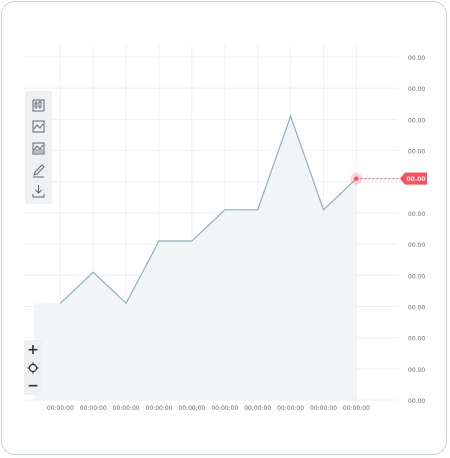 Image resolution: width=450 pixels, height=458 pixels. I want to click on zoom-in-button: +, so click(33, 350).